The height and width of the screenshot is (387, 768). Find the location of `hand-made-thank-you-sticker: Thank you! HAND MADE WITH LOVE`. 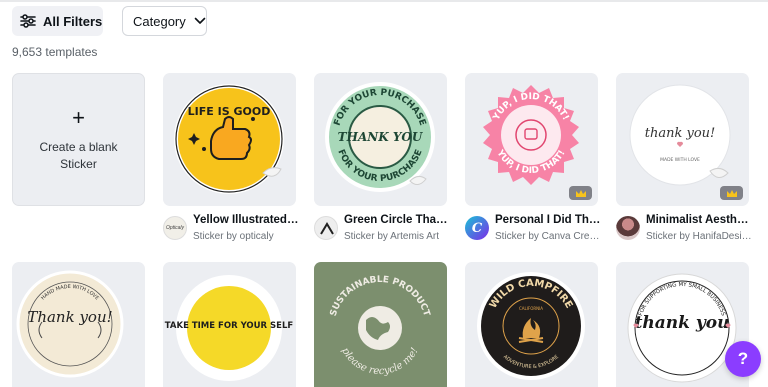

hand-made-thank-you-sticker: Thank you! HAND MADE WITH LOVE is located at coordinates (70, 324).